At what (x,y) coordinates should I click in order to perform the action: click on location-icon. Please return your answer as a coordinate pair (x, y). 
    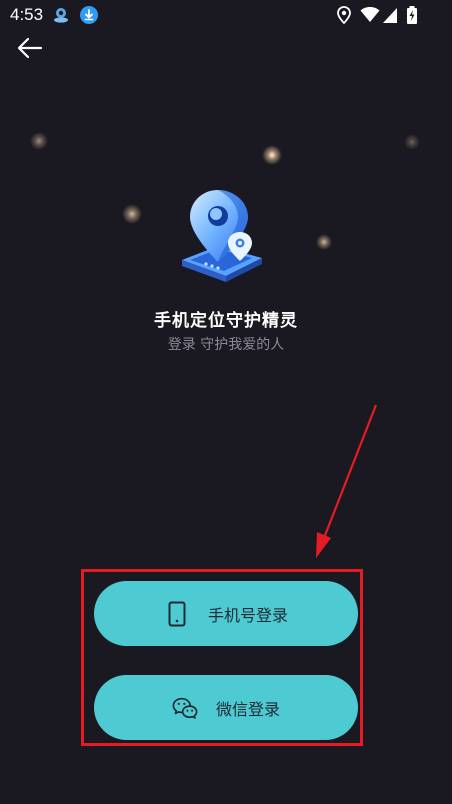
    Looking at the image, I should click on (344, 15).